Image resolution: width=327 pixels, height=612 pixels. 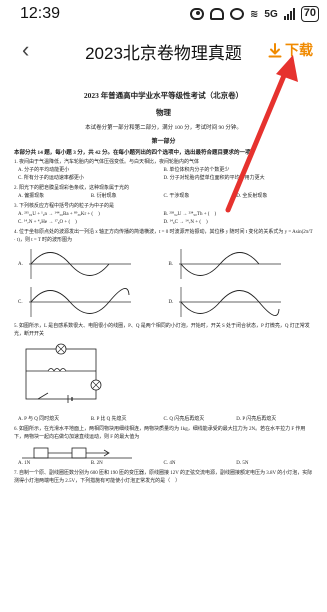 What do you see at coordinates (24, 463) in the screenshot?
I see `option: A. 1N` at bounding box center [24, 463].